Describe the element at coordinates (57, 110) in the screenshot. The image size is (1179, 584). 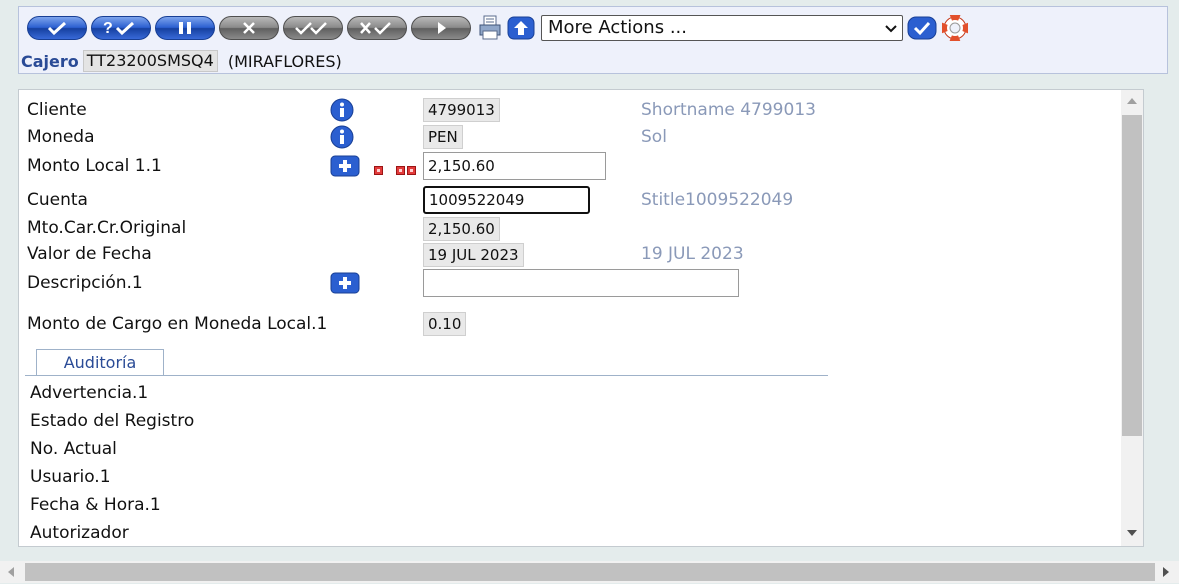
I see `cliente-label: Cliente` at that location.